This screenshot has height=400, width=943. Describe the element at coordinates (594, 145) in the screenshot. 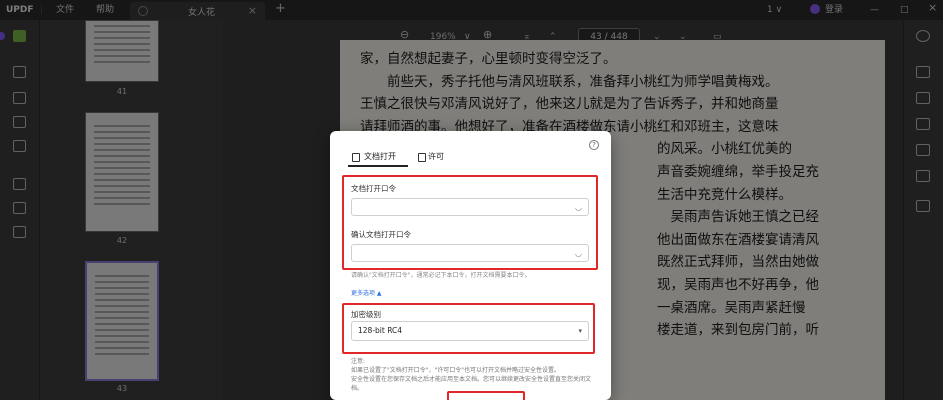

I see `help-icon: ?` at that location.